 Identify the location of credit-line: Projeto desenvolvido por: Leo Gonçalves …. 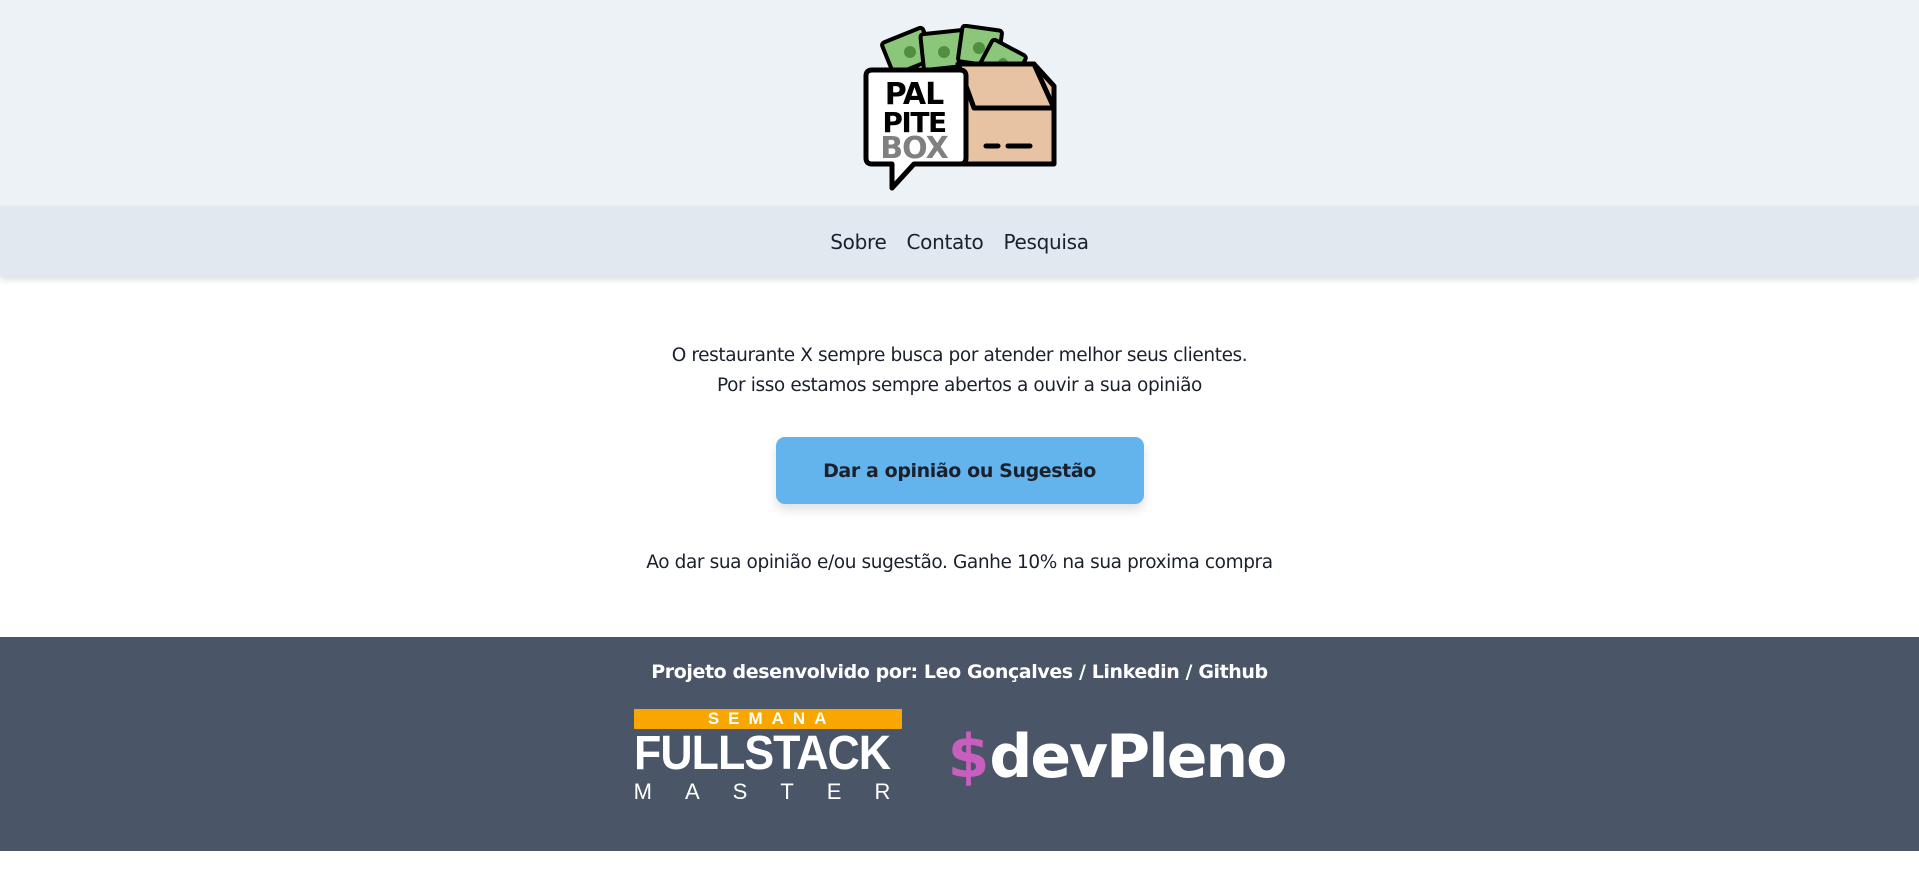
(959, 672).